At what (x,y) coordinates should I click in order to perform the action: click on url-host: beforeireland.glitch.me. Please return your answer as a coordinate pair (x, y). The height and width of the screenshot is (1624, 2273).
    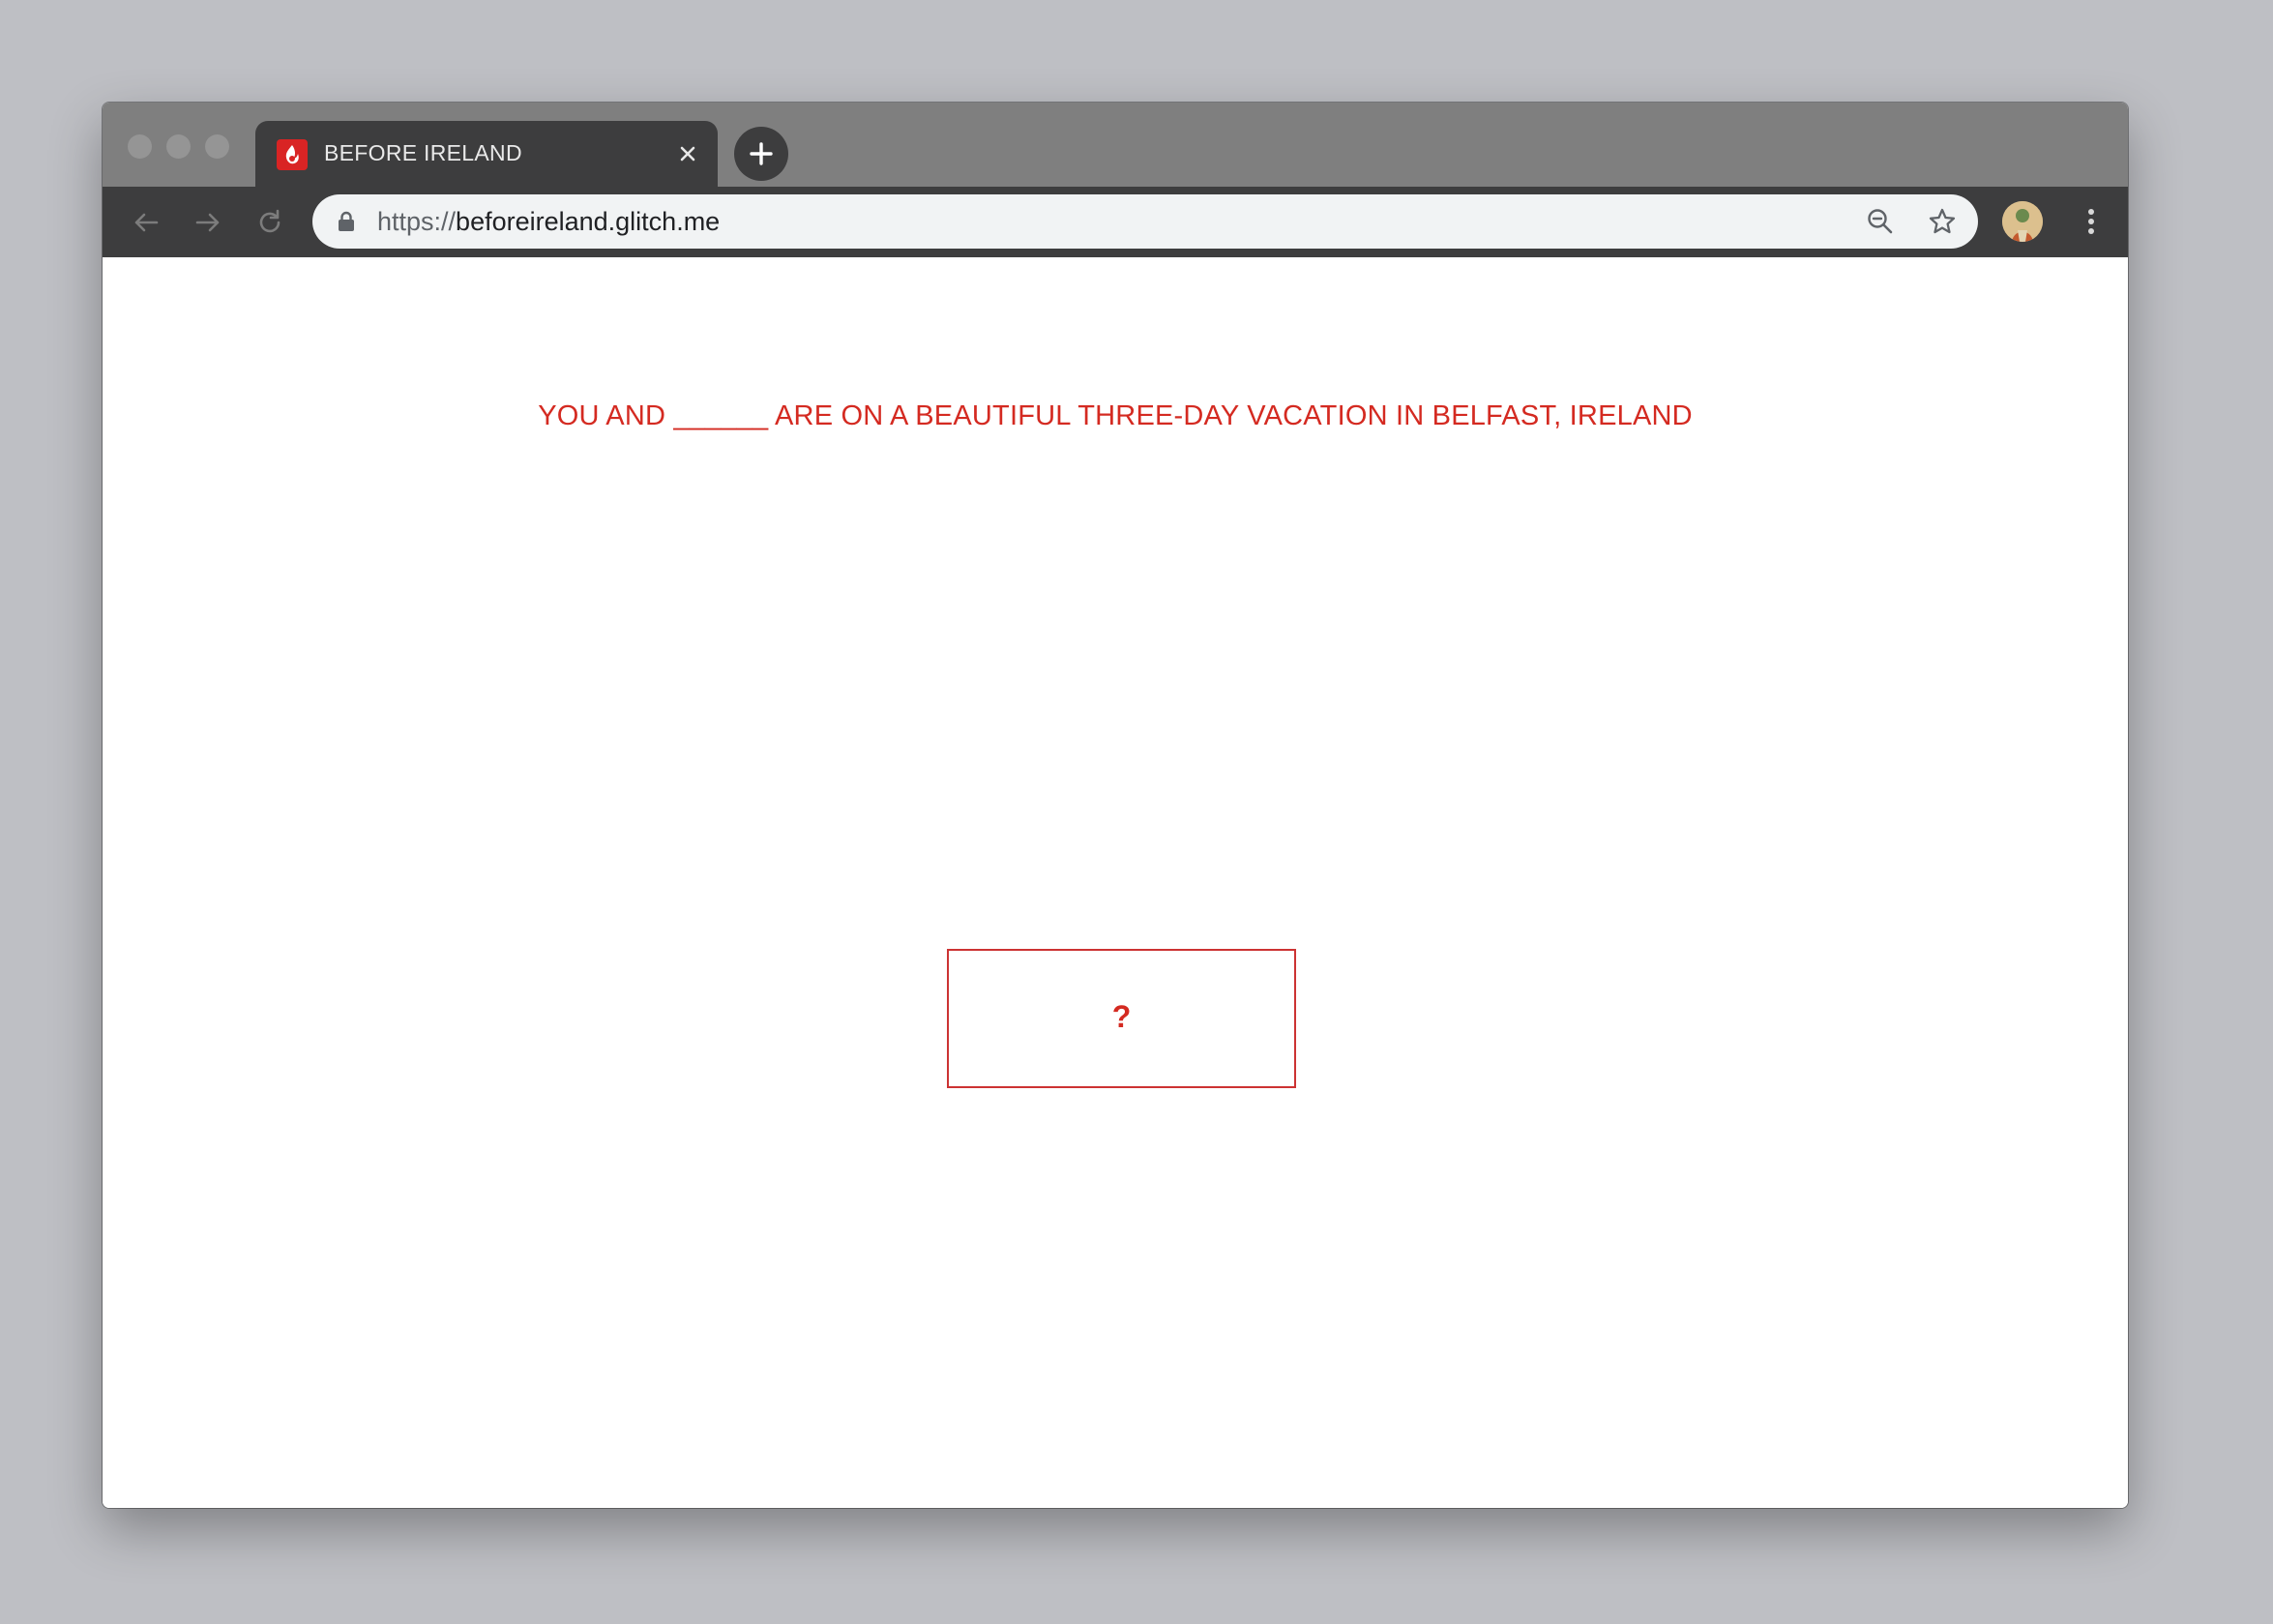
    Looking at the image, I should click on (588, 222).